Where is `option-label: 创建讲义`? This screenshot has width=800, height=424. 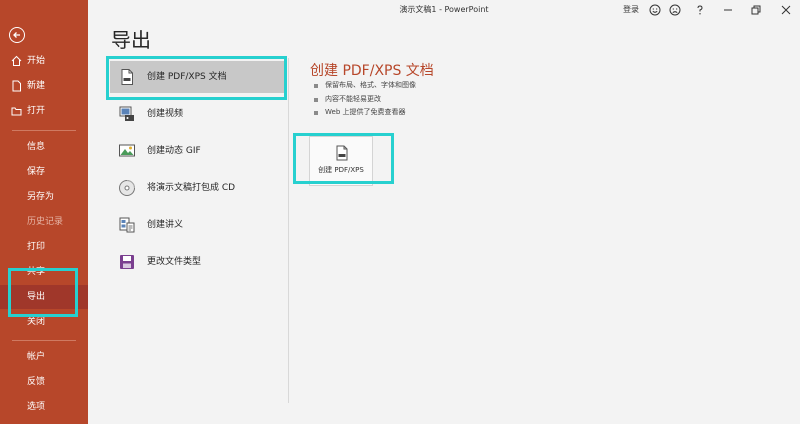
option-label: 创建讲义 is located at coordinates (165, 225).